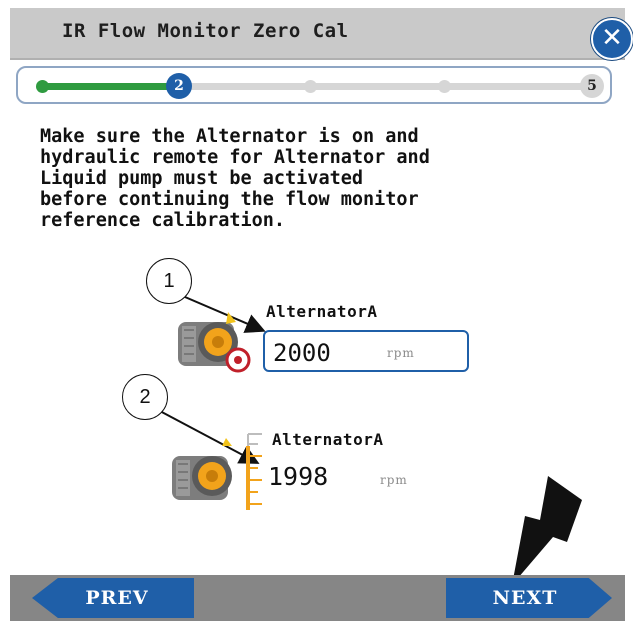 This screenshot has width=633, height=625. I want to click on alternator-actual-label: AlternatorA, so click(328, 439).